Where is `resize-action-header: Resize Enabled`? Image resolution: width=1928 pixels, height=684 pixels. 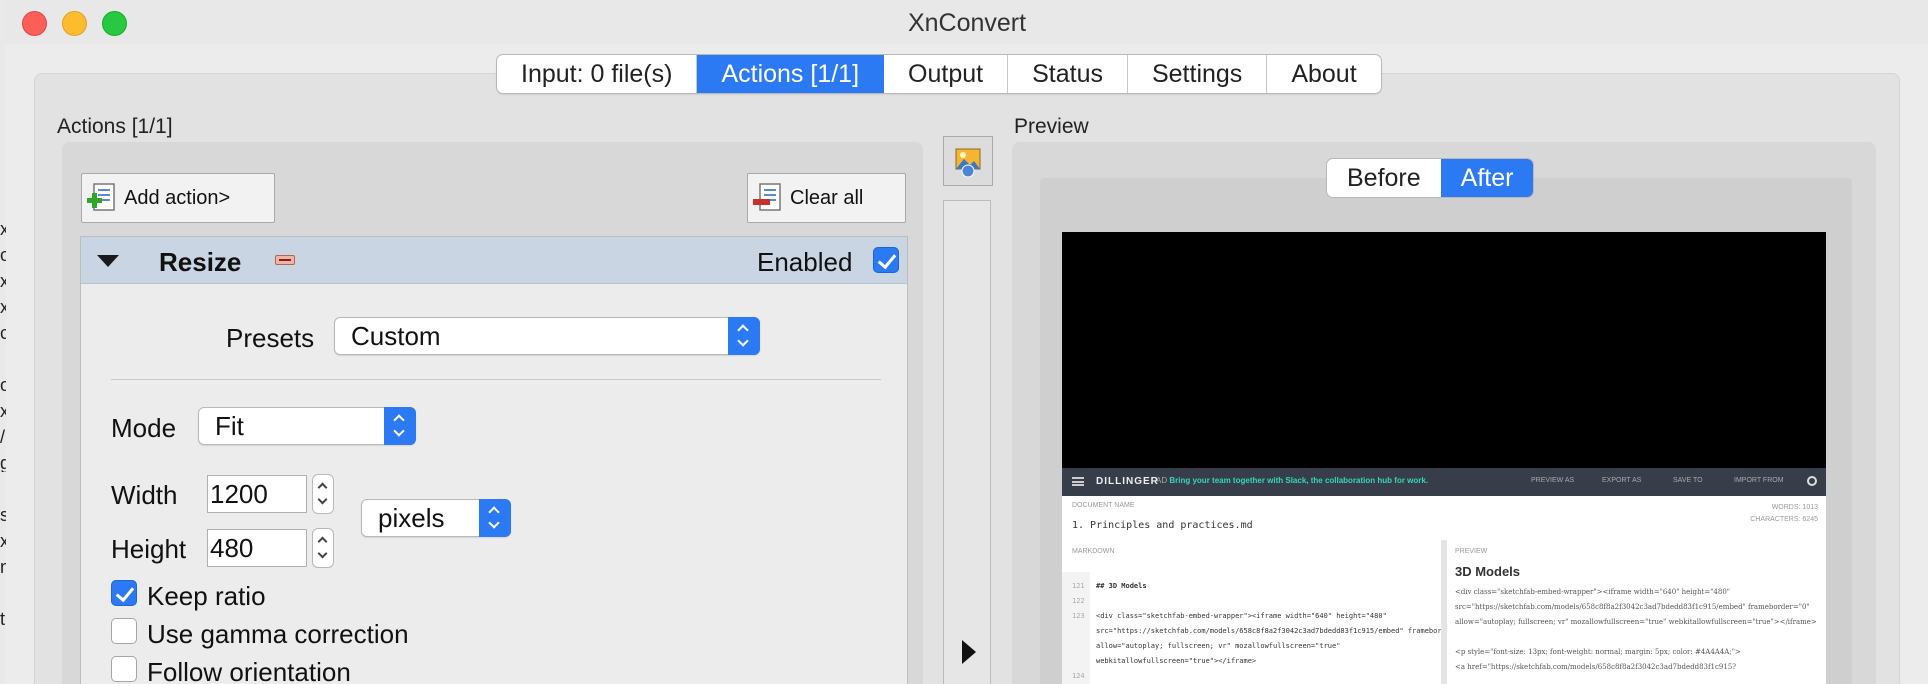
resize-action-header: Resize Enabled is located at coordinates (494, 260).